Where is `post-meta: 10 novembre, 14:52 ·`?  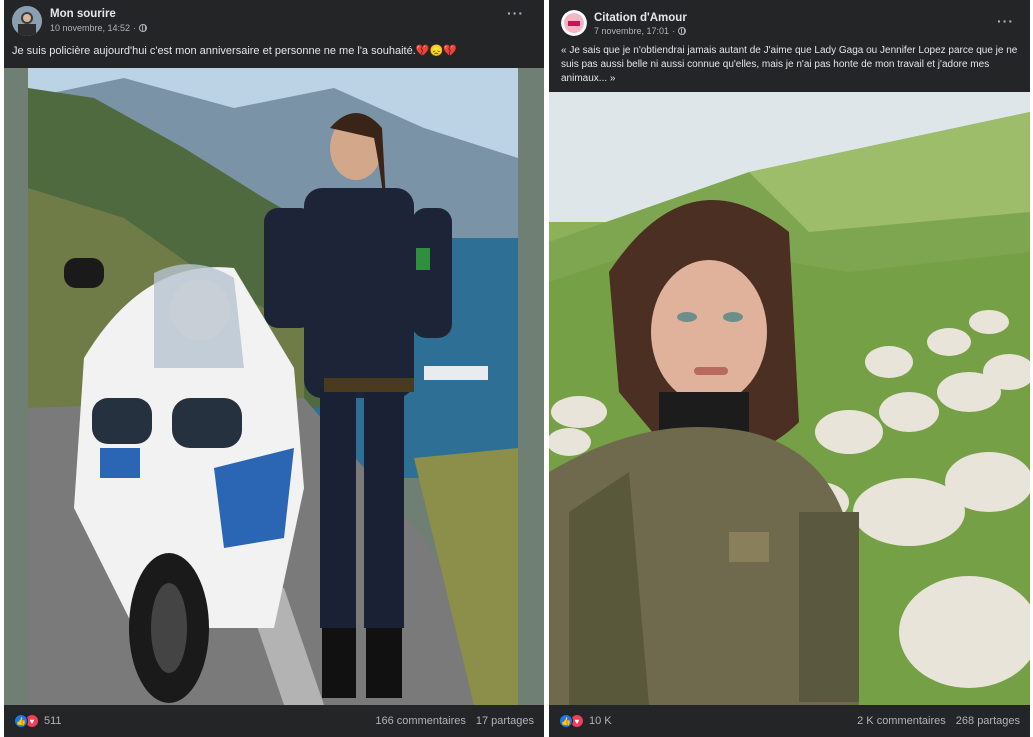
post-meta: 10 novembre, 14:52 · is located at coordinates (99, 28).